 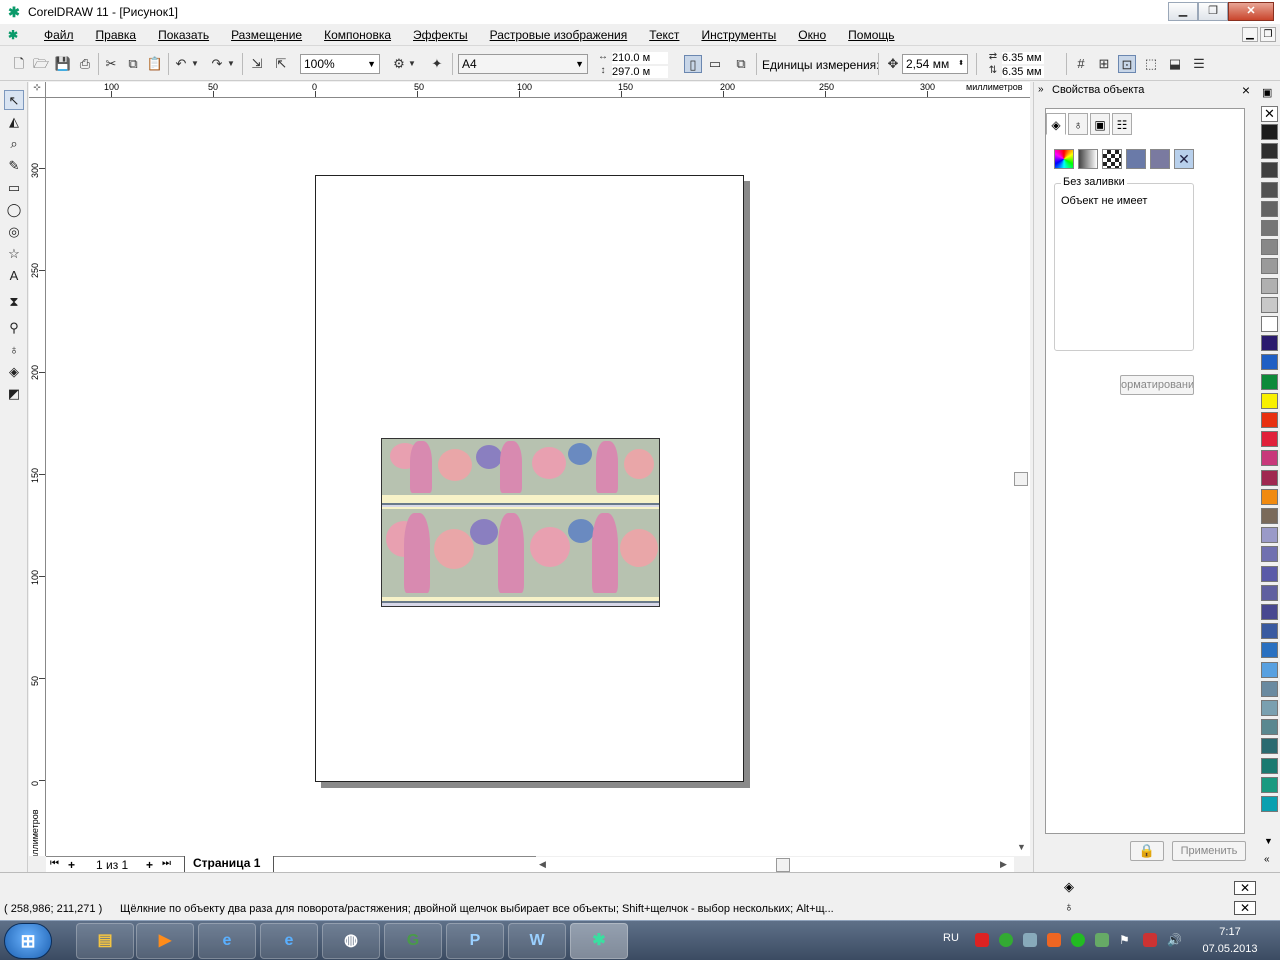 I want to click on menu-bitmaps: Растровые изображения, so click(x=559, y=35).